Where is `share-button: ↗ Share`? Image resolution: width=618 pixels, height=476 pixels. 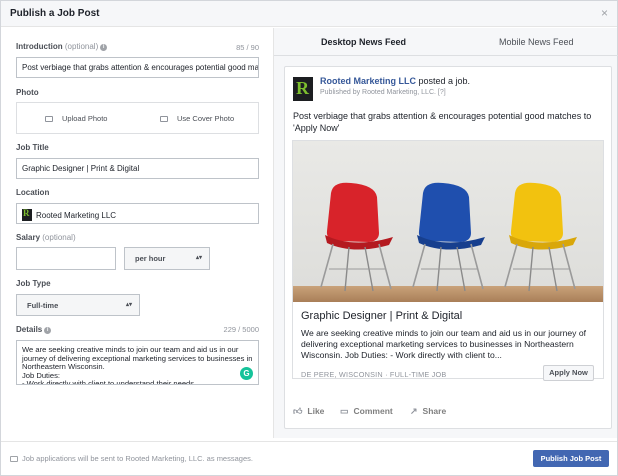 share-button: ↗ Share is located at coordinates (428, 411).